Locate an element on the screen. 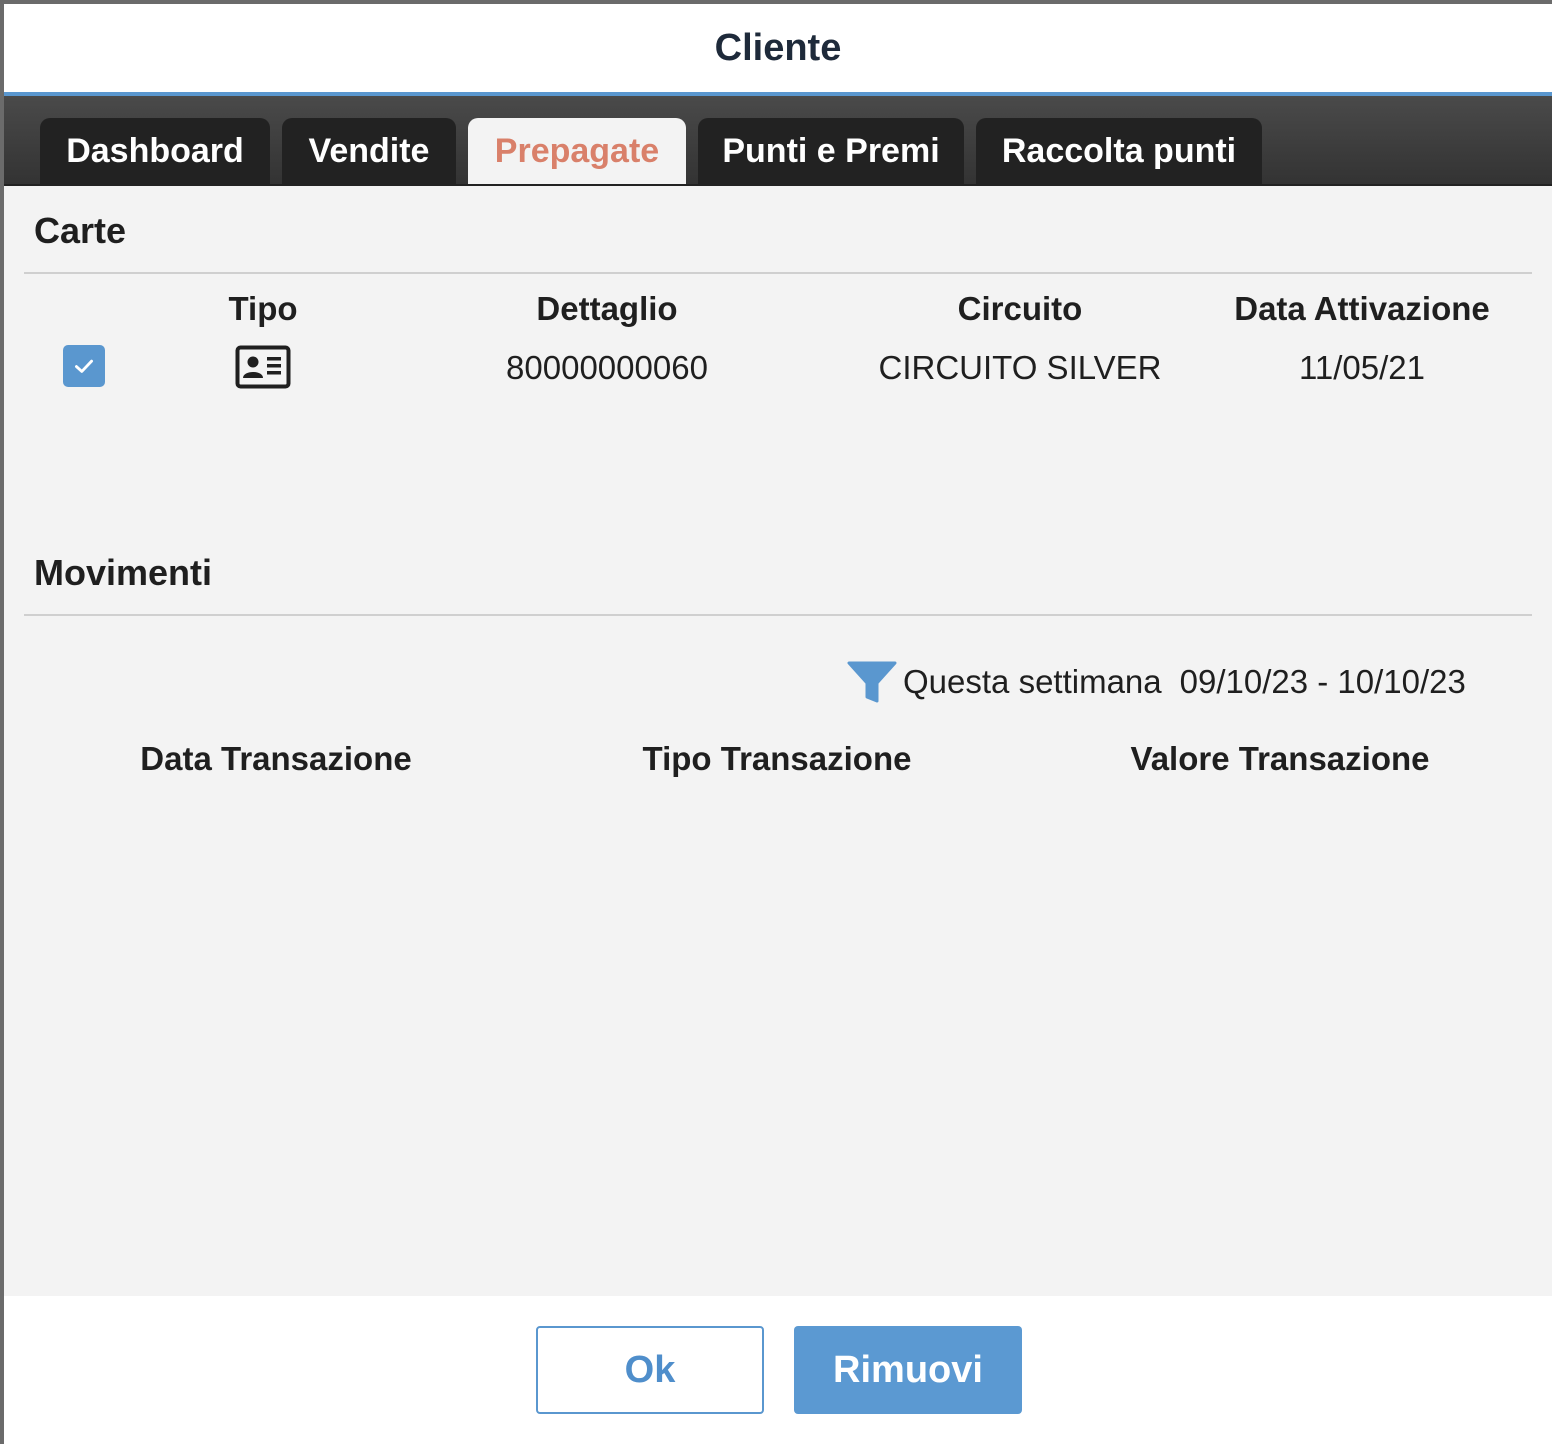 This screenshot has width=1552, height=1444. remove-button: Rimuovi is located at coordinates (908, 1370).